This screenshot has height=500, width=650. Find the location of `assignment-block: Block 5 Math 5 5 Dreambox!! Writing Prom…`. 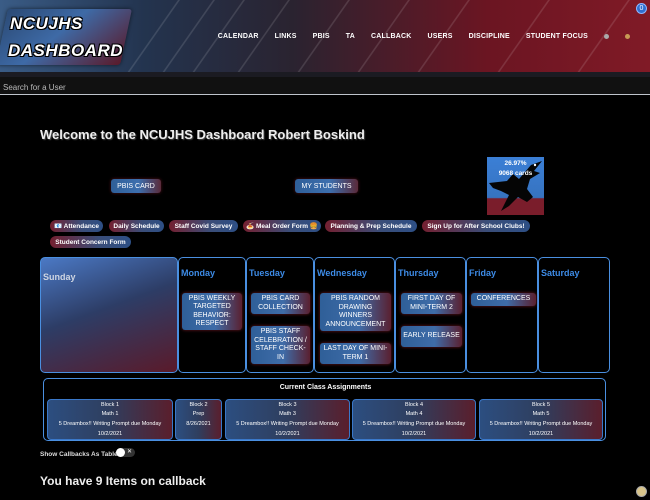

assignment-block: Block 5 Math 5 5 Dreambox!! Writing Prom… is located at coordinates (541, 419).